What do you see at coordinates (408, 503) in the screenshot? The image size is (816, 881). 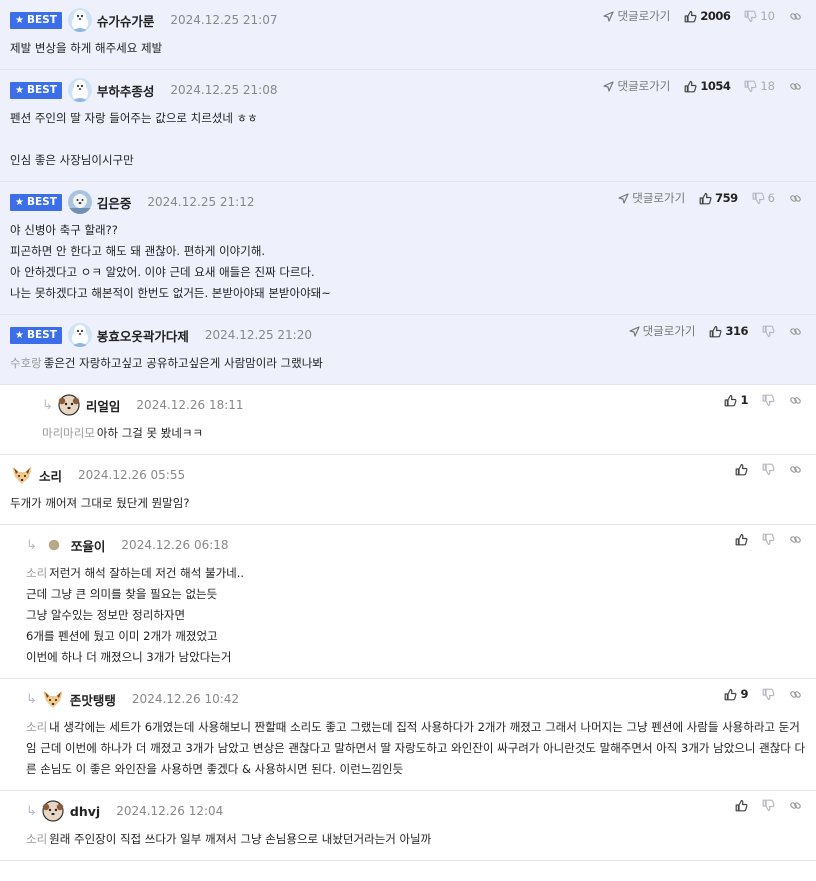 I see `comment-body: 두개가 깨어져 그대로 뒀단게 뭔말임?` at bounding box center [408, 503].